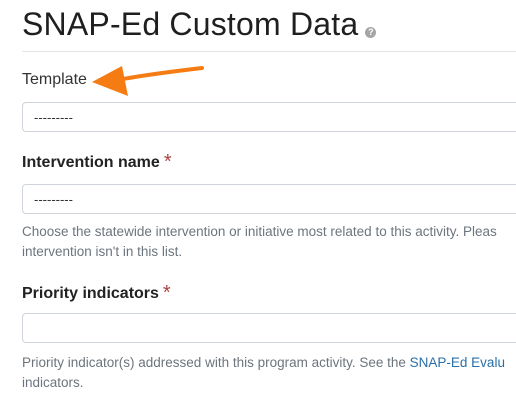  Describe the element at coordinates (269, 117) in the screenshot. I see `template-select: ---------` at that location.